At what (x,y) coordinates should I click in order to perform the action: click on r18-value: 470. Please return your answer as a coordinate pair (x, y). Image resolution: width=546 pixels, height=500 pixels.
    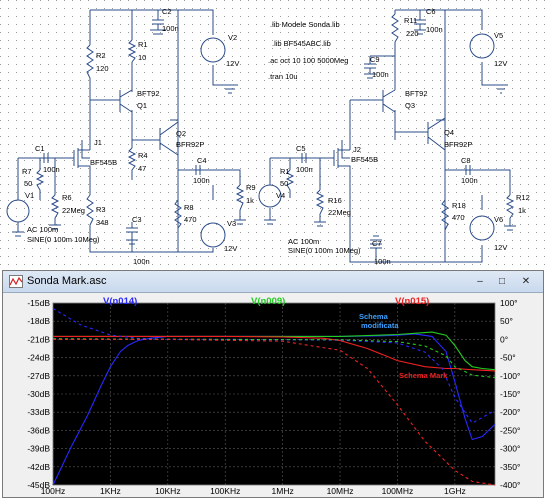
    Looking at the image, I should click on (458, 217).